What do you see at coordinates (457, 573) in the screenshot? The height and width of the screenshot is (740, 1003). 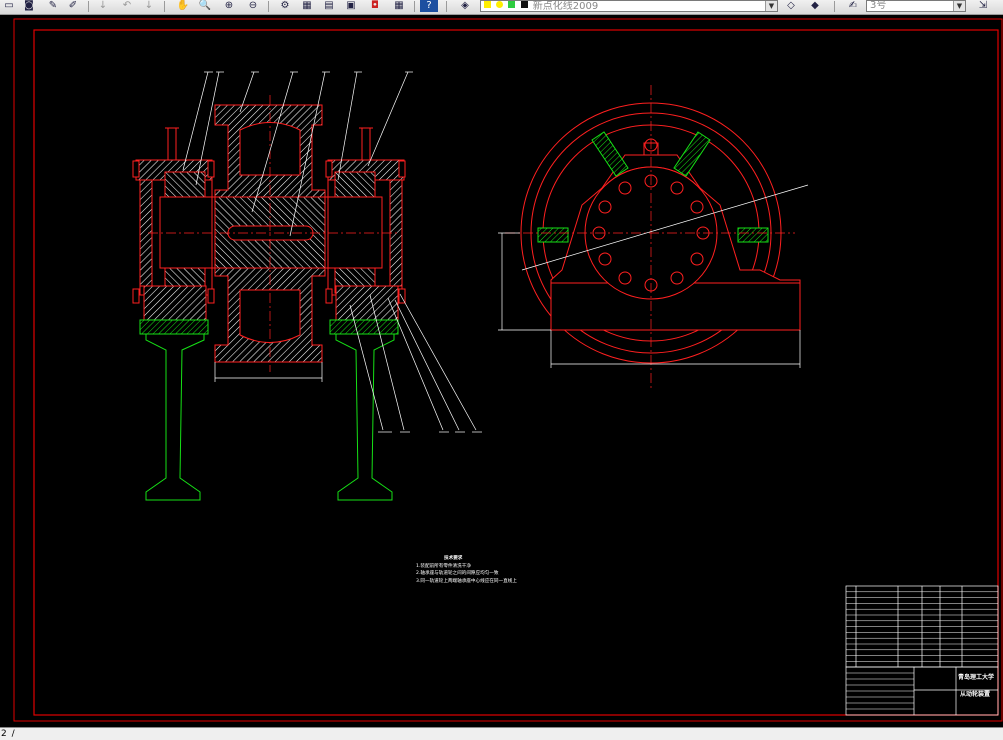 I see `notes-line: 2.轴承座与轨道轮之间的间隙应均匀一致` at bounding box center [457, 573].